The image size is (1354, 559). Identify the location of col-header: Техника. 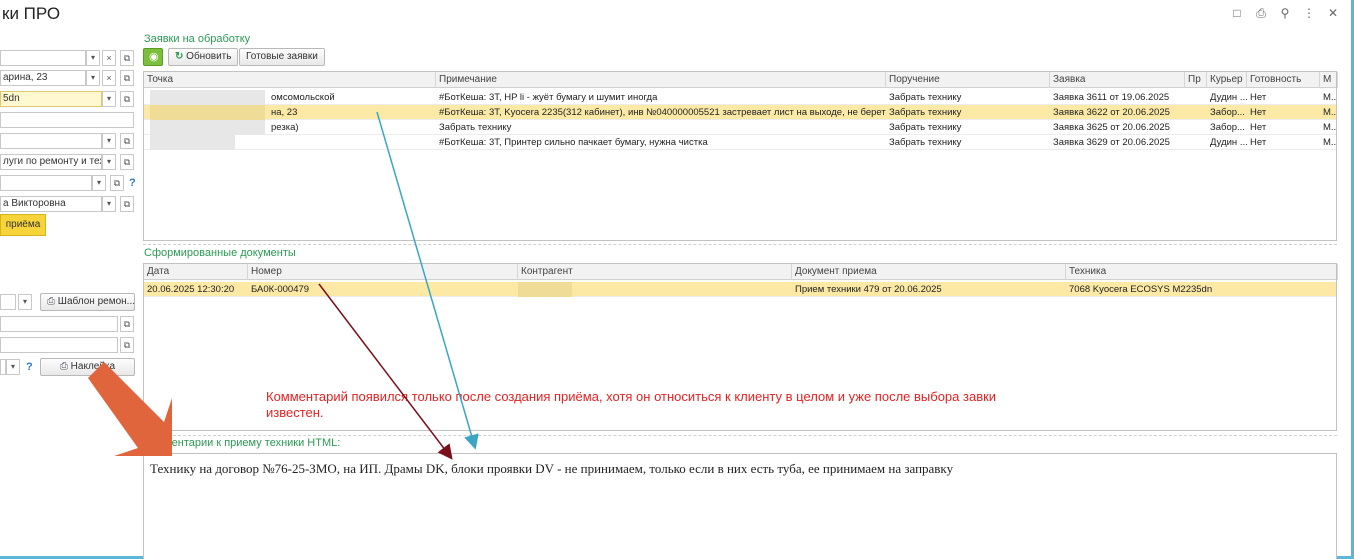
(1202, 272).